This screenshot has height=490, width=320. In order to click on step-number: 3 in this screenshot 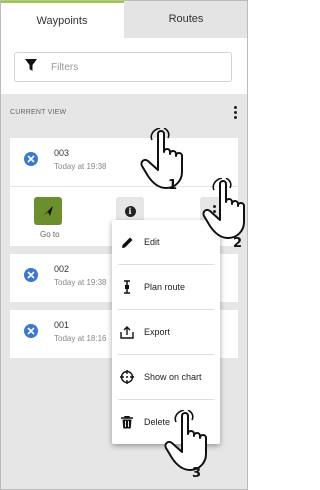, I will do `click(197, 473)`.